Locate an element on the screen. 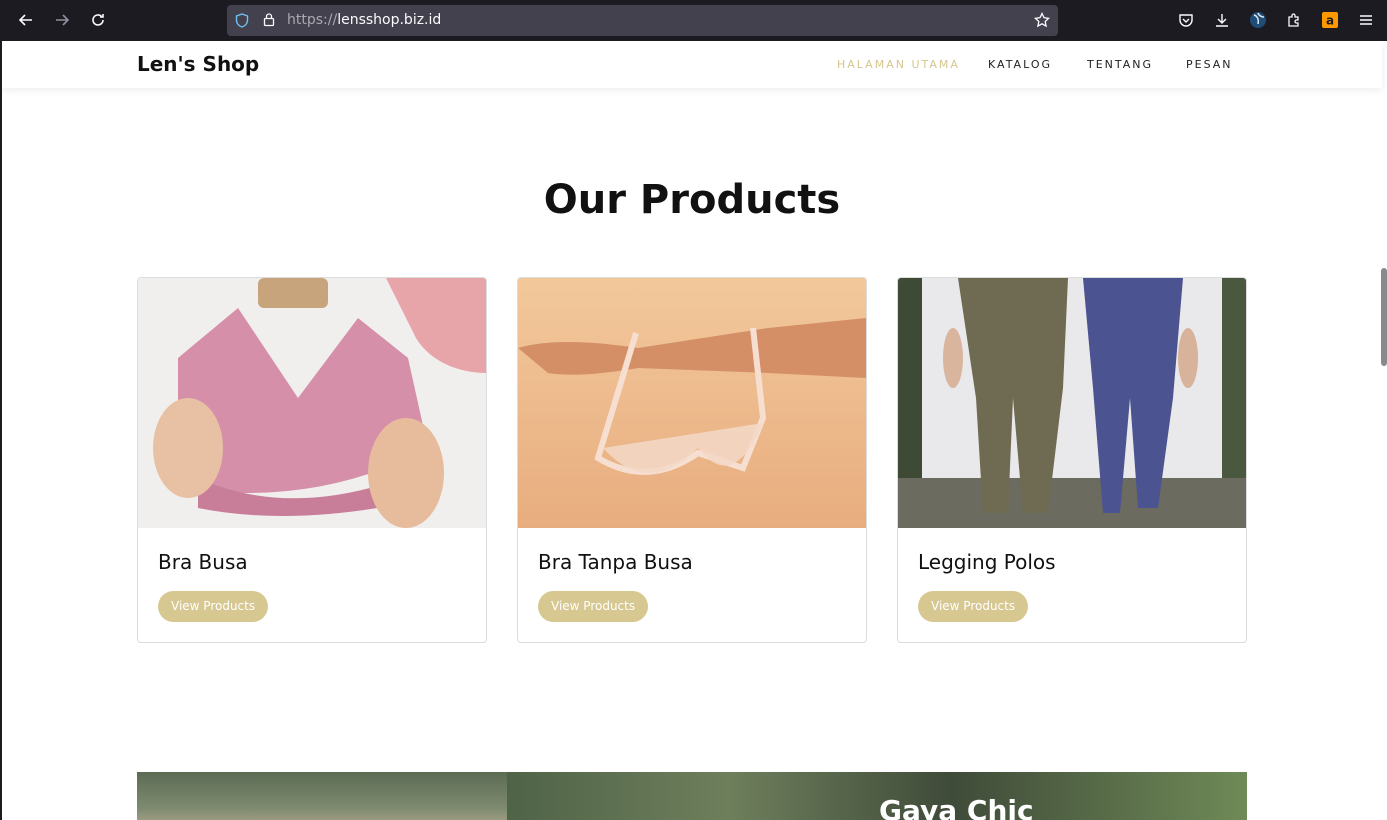 Image resolution: width=1387 pixels, height=820 pixels. lock-icon is located at coordinates (269, 19).